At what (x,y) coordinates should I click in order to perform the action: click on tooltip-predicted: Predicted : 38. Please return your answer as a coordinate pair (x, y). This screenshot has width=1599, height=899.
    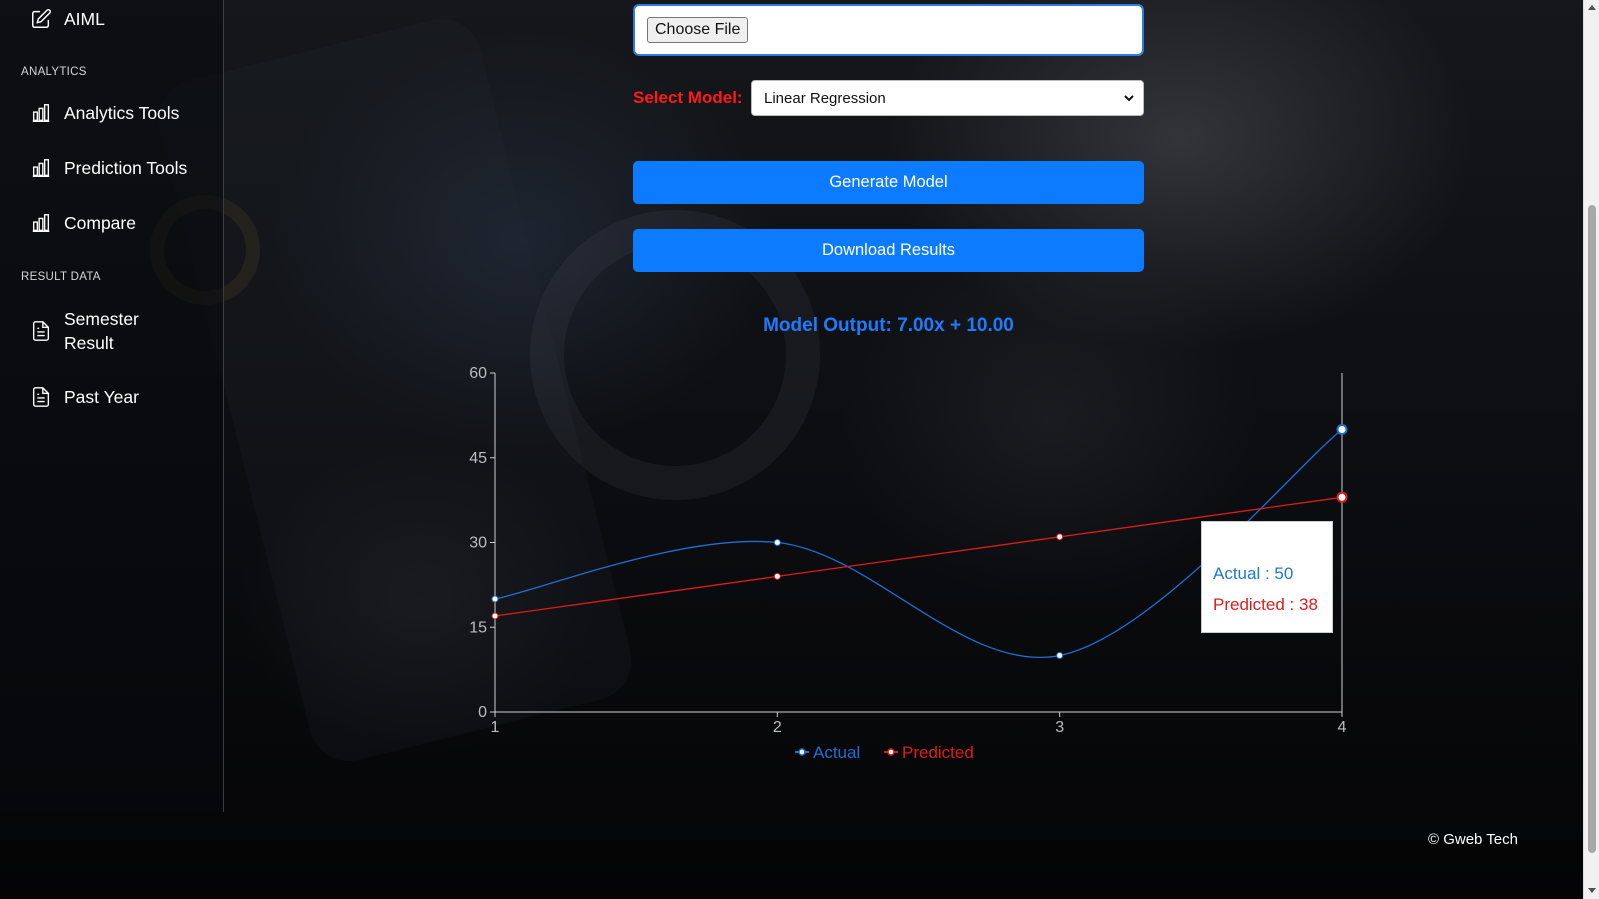
    Looking at the image, I should click on (1265, 604).